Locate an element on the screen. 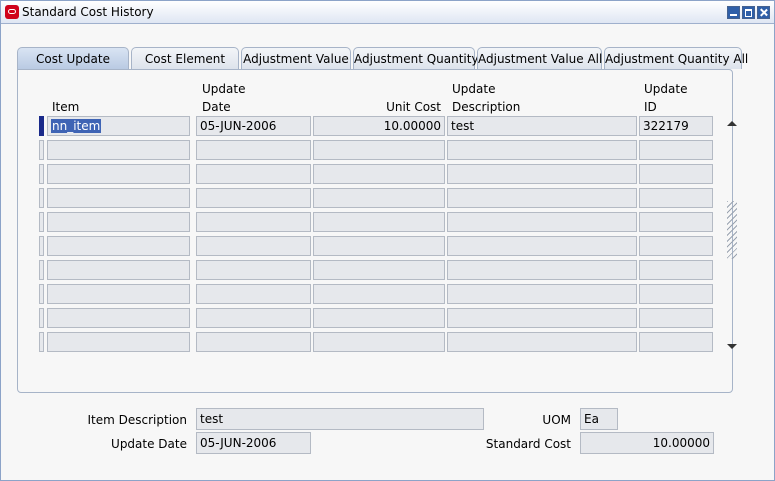  uom-label: UOM is located at coordinates (556, 420).